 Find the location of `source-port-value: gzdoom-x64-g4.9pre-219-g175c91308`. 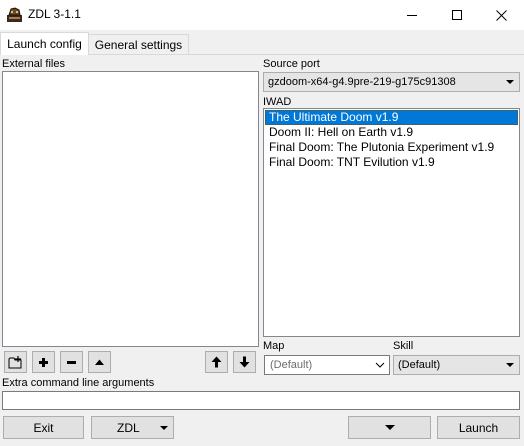

source-port-value: gzdoom-x64-g4.9pre-219-g175c91308 is located at coordinates (362, 82).